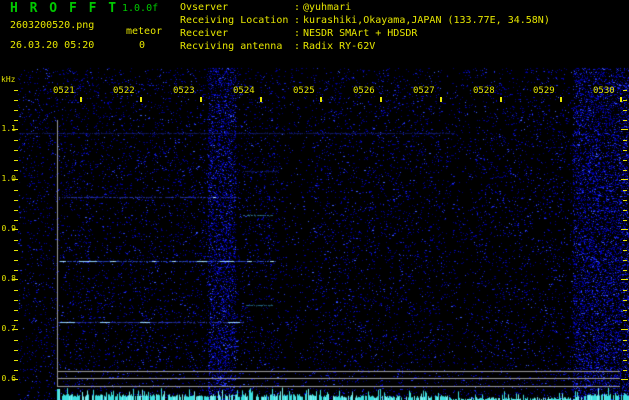 This screenshot has width=629, height=400. What do you see at coordinates (544, 91) in the screenshot?
I see `time-label: 0529` at bounding box center [544, 91].